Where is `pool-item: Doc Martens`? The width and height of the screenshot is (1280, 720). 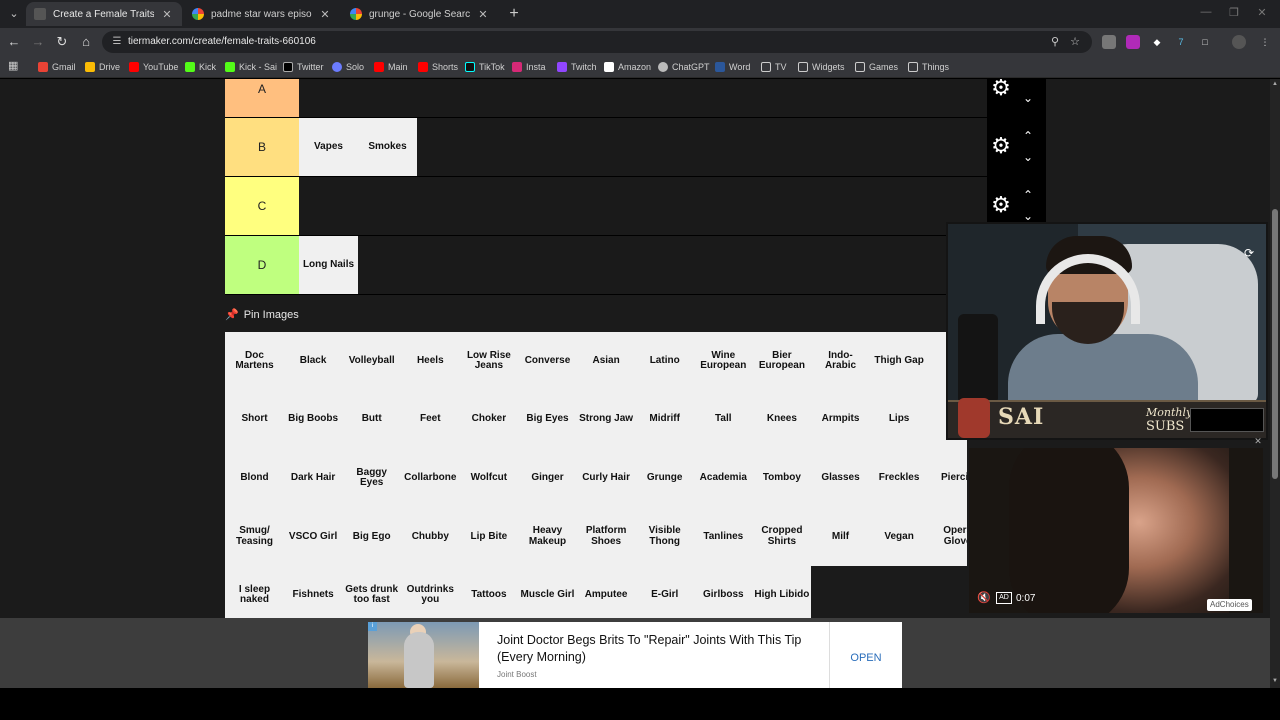
pool-item: Doc Martens is located at coordinates (254, 361).